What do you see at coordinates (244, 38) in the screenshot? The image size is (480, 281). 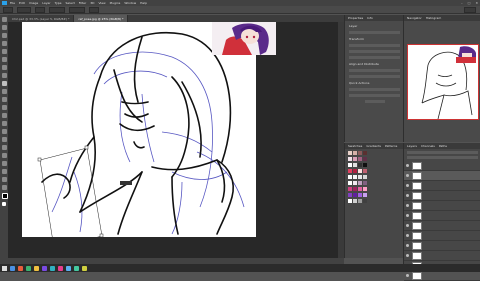 I see `reference-image` at bounding box center [244, 38].